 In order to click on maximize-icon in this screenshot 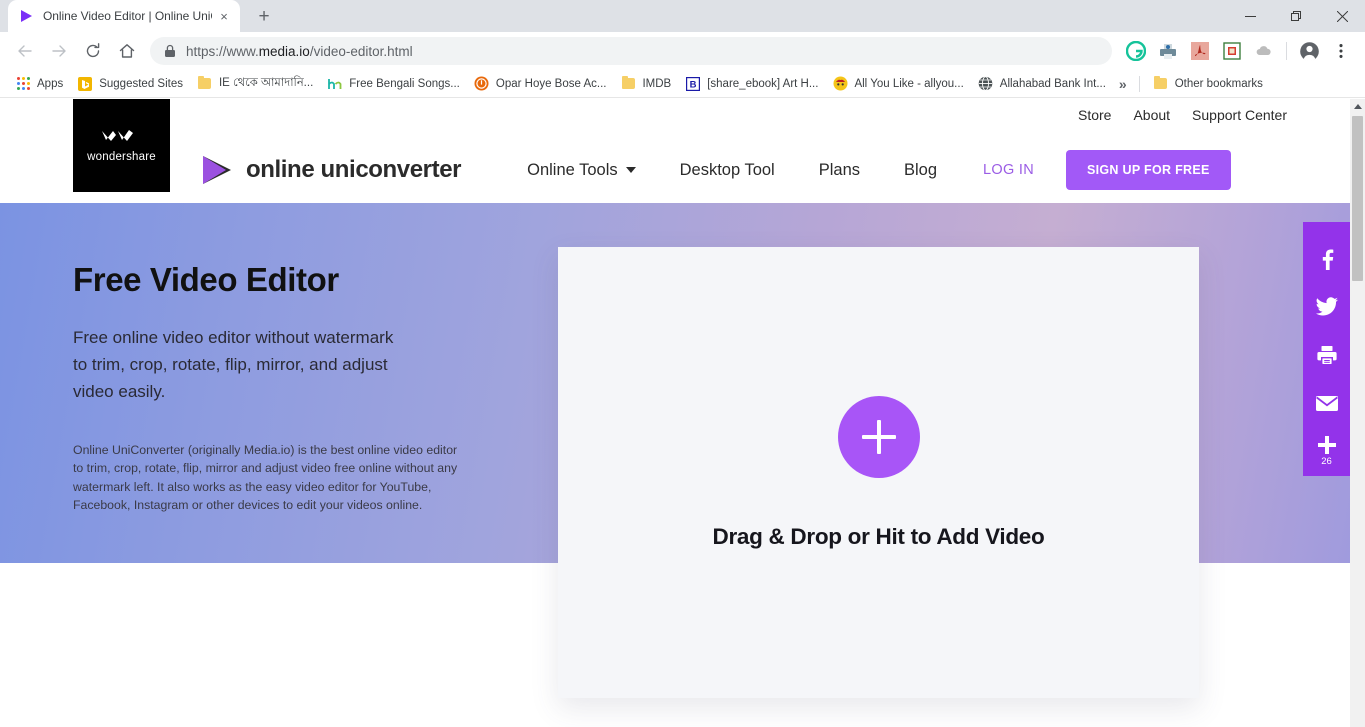, I will do `click(1296, 16)`.